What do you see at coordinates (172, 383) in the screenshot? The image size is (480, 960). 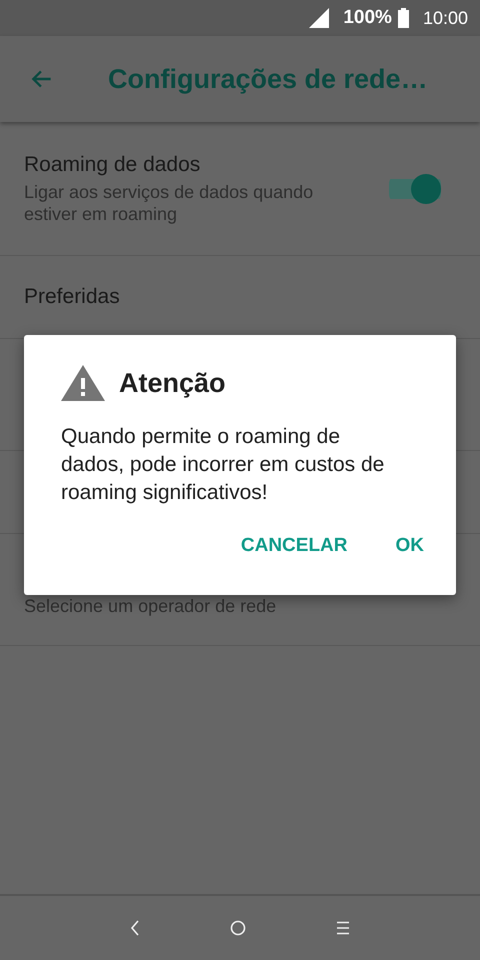 I see `dialog-title: Atenção` at bounding box center [172, 383].